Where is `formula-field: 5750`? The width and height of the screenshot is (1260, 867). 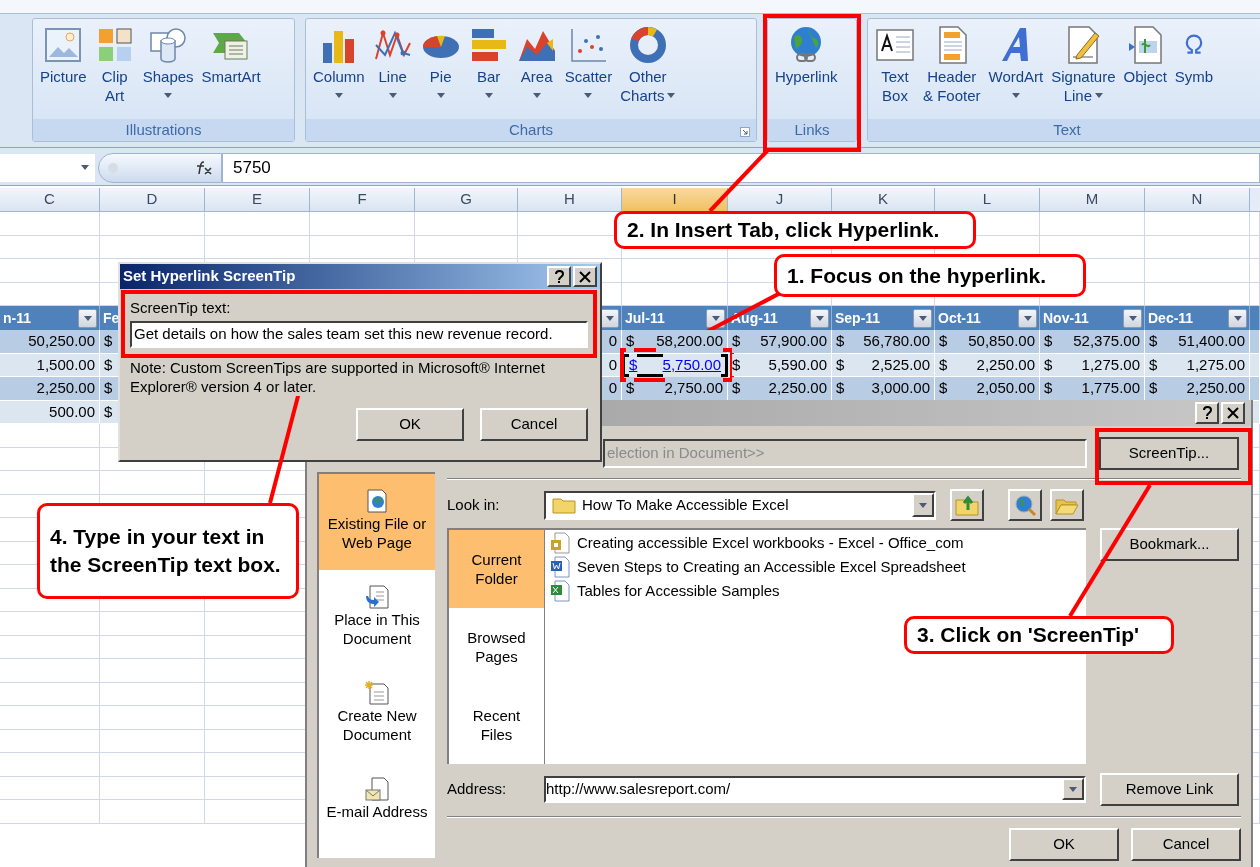
formula-field: 5750 is located at coordinates (741, 167).